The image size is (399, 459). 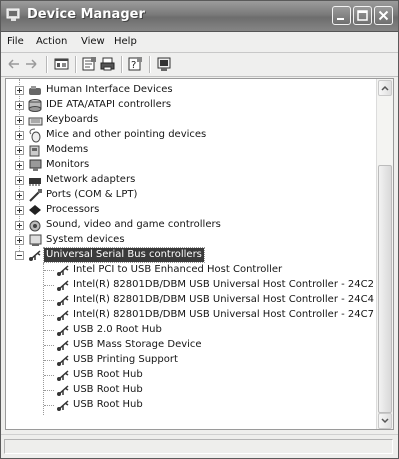 What do you see at coordinates (164, 64) in the screenshot?
I see `scan-hardware-icon` at bounding box center [164, 64].